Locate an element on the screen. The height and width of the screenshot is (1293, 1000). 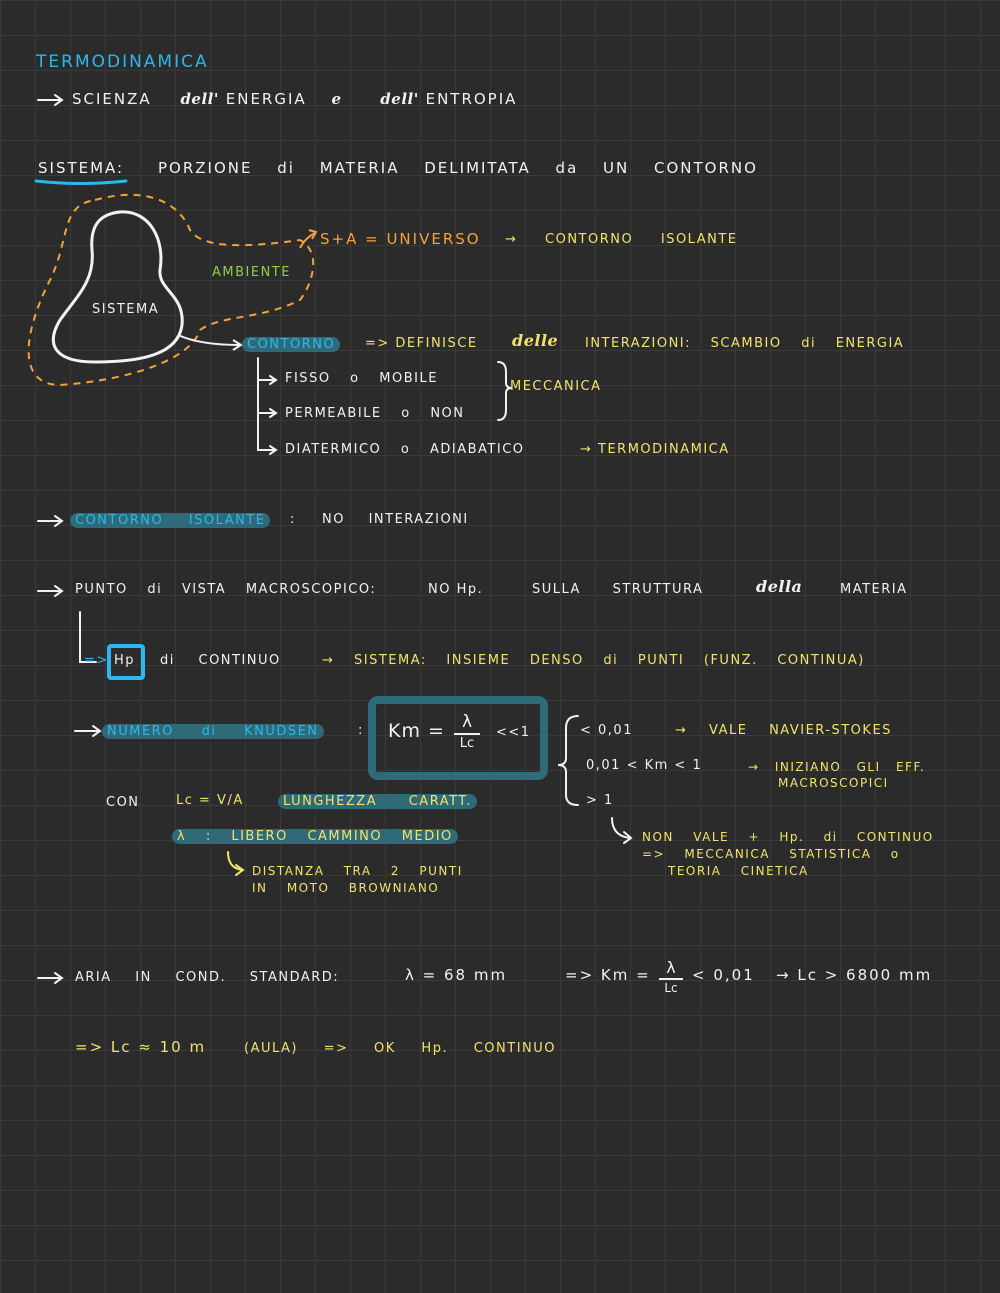
numero-knudsen-label: NUMERO di KNUDSEN is located at coordinates (213, 731).